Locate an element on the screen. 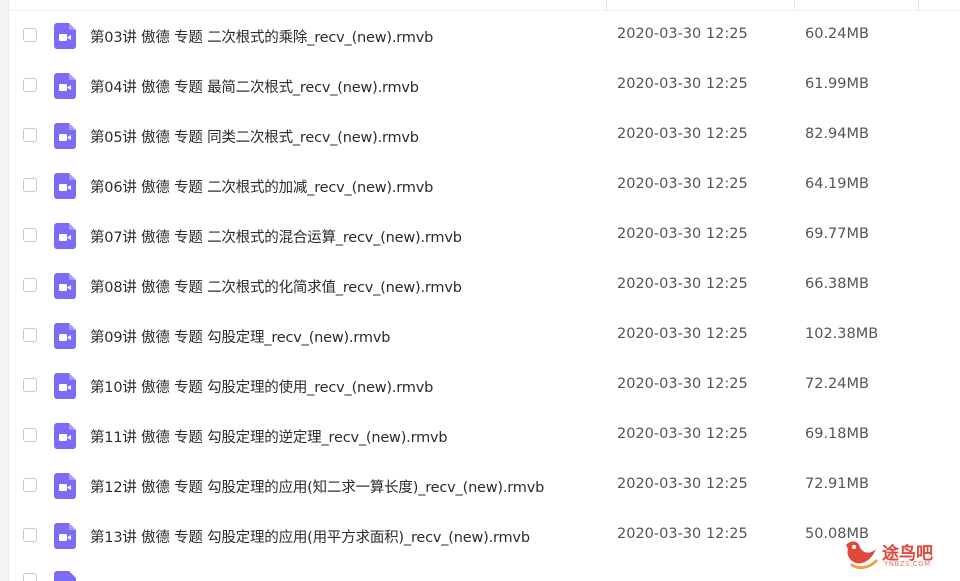 The width and height of the screenshot is (960, 581). file-name: 第06讲 傲德 专题 二次根式的加减_recv_(new).rmvb is located at coordinates (261, 186).